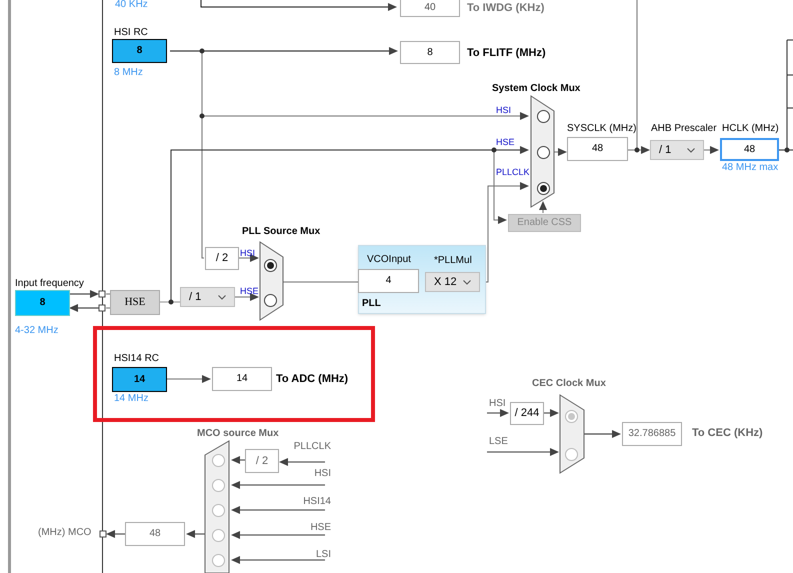  Describe the element at coordinates (371, 304) in the screenshot. I see `pll-title: PLL` at that location.